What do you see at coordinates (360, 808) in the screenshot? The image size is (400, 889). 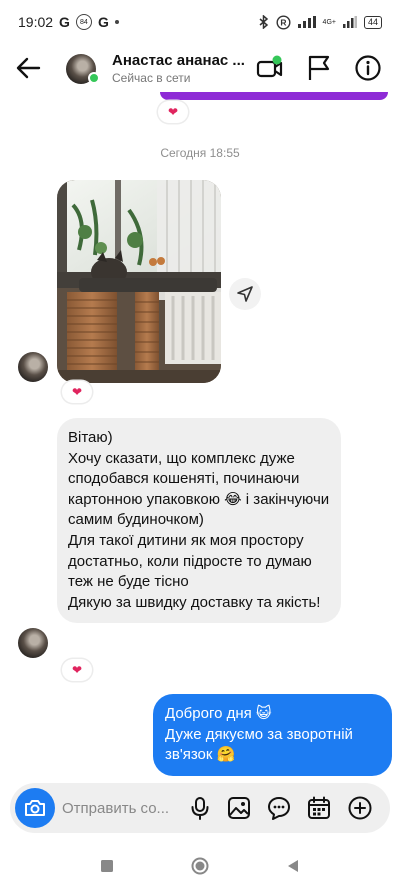 I see `add-icon` at bounding box center [360, 808].